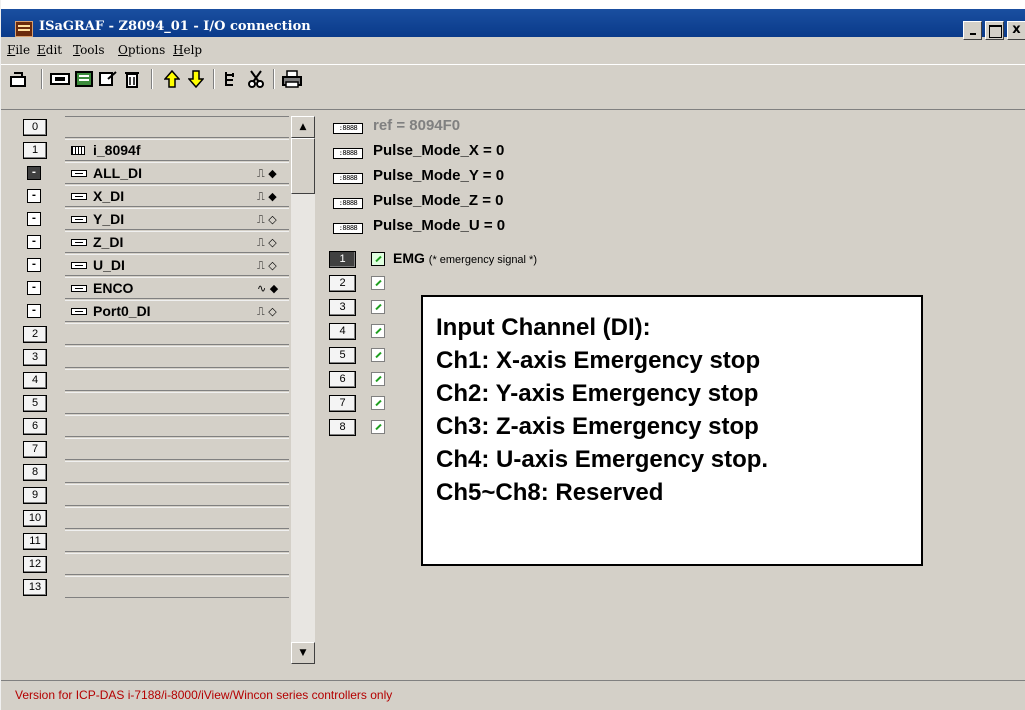 This screenshot has height=710, width=1025. I want to click on app-icon, so click(24, 29).